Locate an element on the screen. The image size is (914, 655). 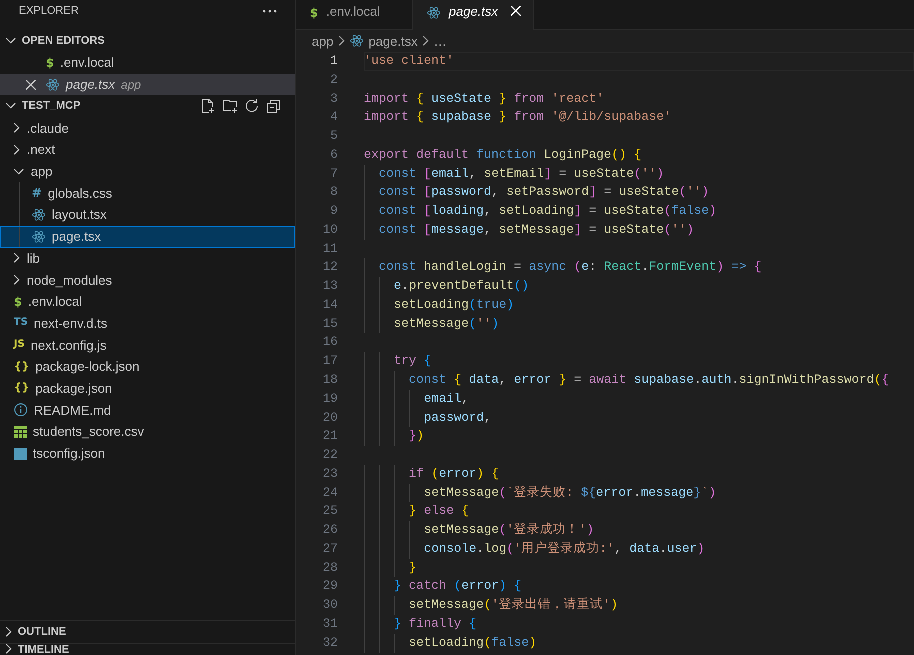
file-tree-item: TS next-env.d.ts is located at coordinates (147, 323).